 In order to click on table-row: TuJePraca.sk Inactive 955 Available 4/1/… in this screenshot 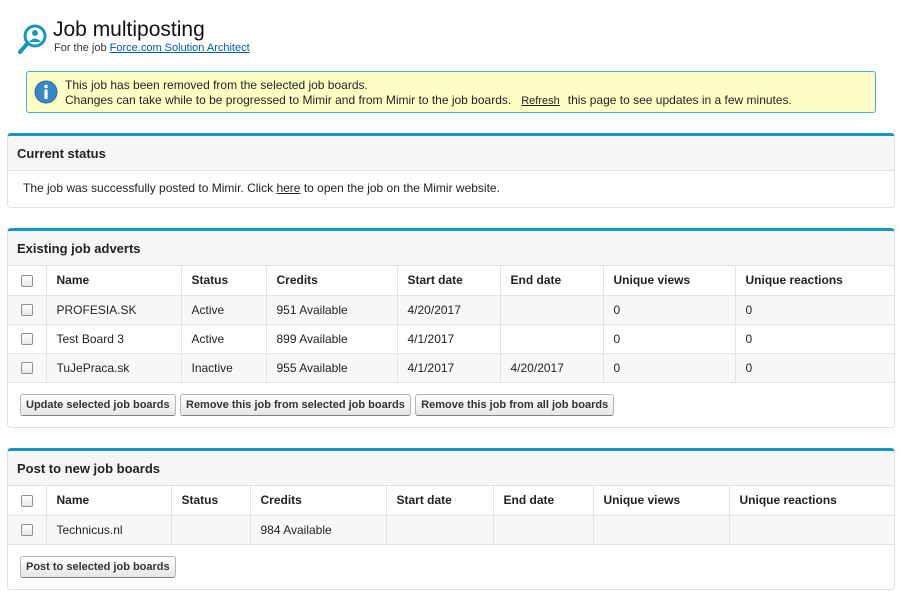, I will do `click(451, 368)`.